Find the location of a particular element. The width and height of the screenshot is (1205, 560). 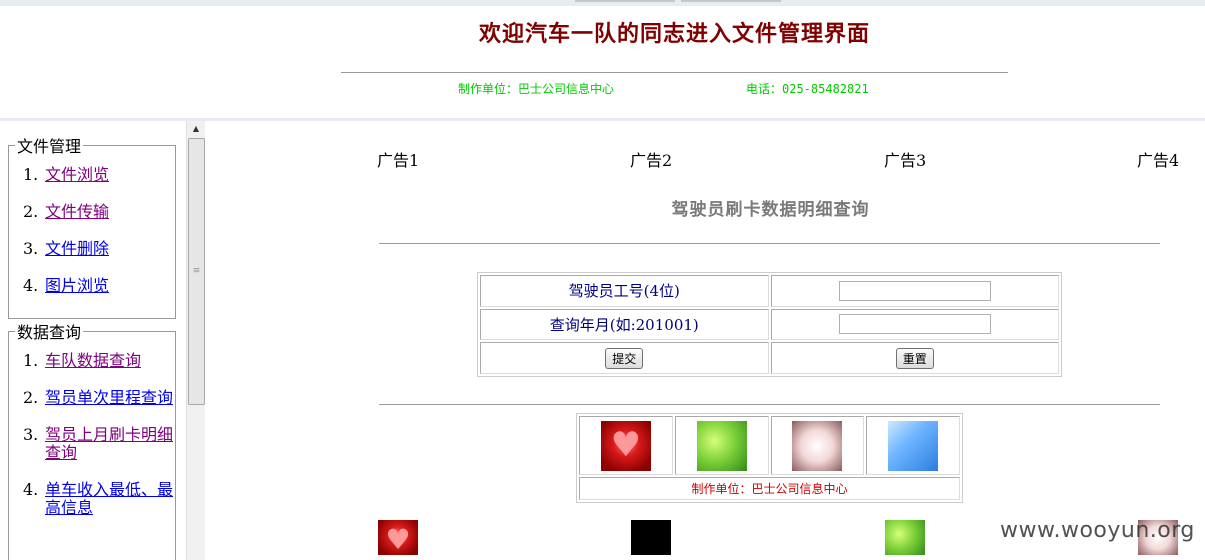

submit-cell: 提交 is located at coordinates (624, 358).